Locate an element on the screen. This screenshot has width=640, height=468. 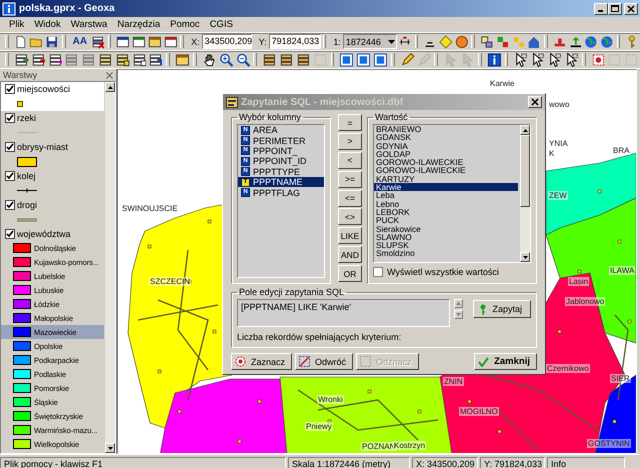
list-item: Sierakowice is located at coordinates (446, 228).